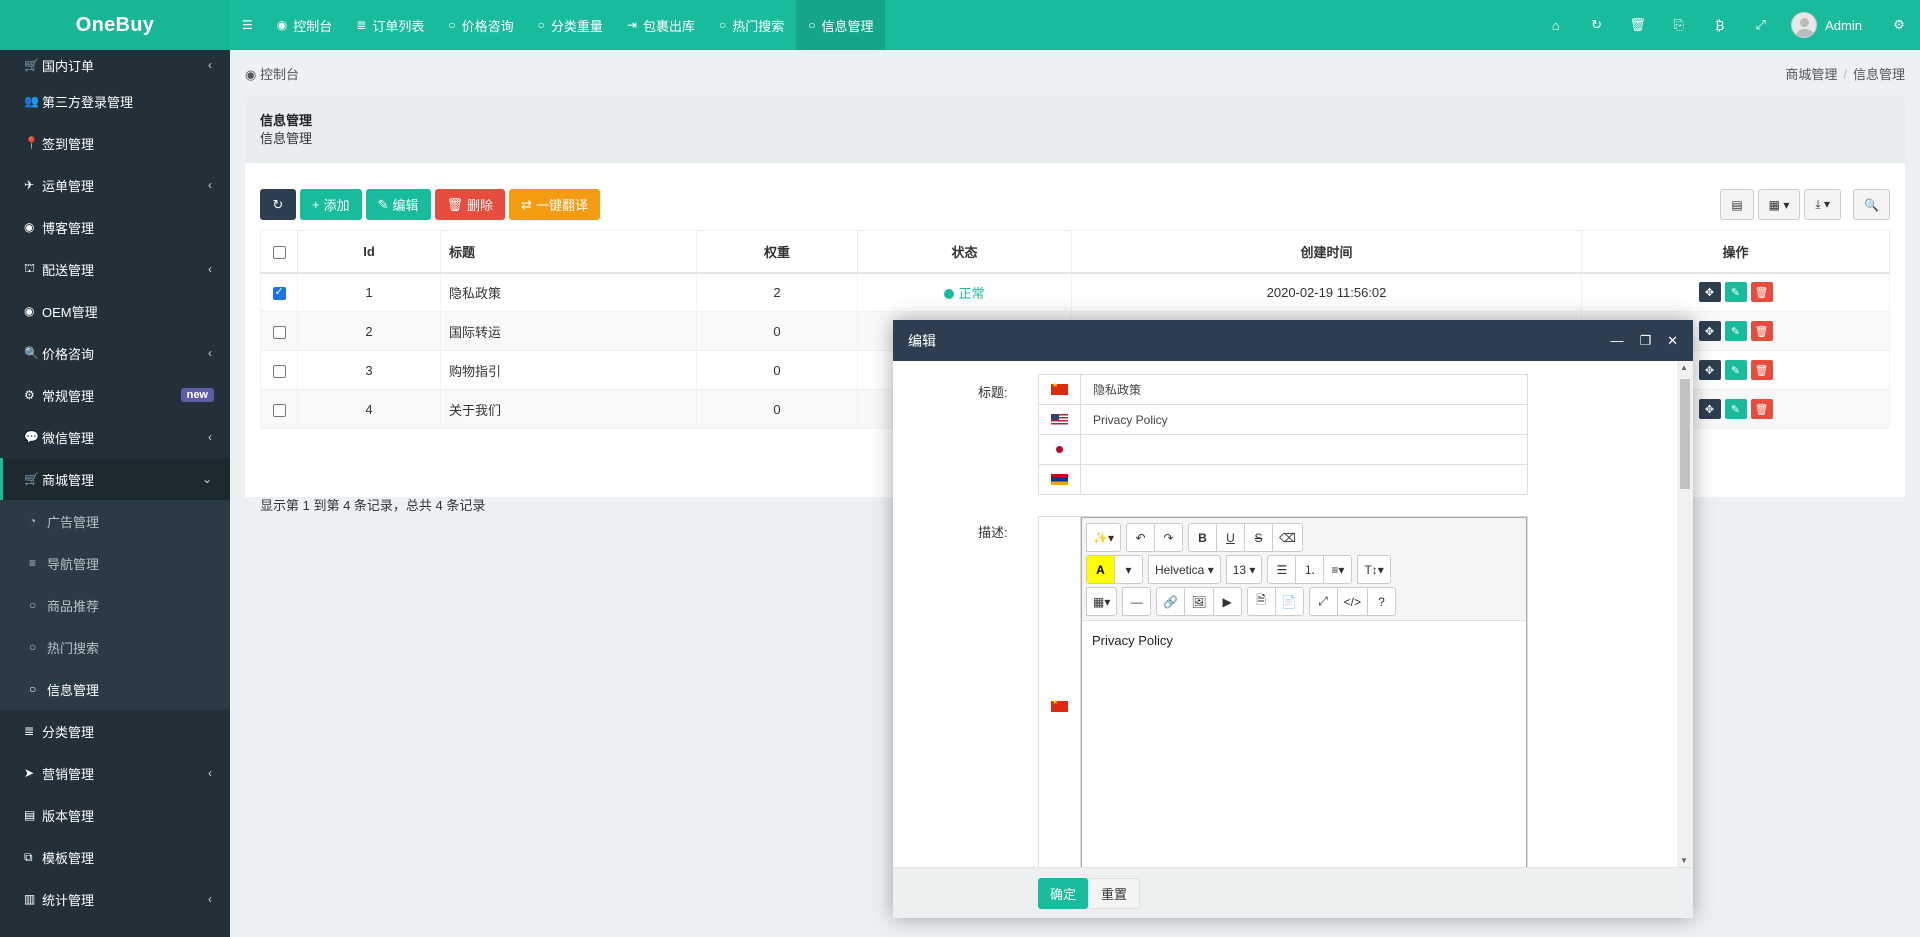 Image resolution: width=1920 pixels, height=937 pixels. I want to click on sidebar-item-category: ≣ 分类管理, so click(115, 731).